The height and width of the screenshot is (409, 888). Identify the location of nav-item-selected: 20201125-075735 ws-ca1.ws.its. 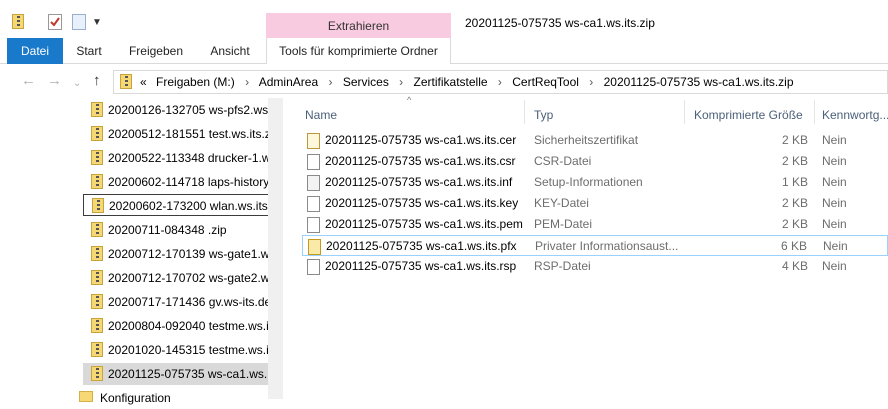
(175, 374).